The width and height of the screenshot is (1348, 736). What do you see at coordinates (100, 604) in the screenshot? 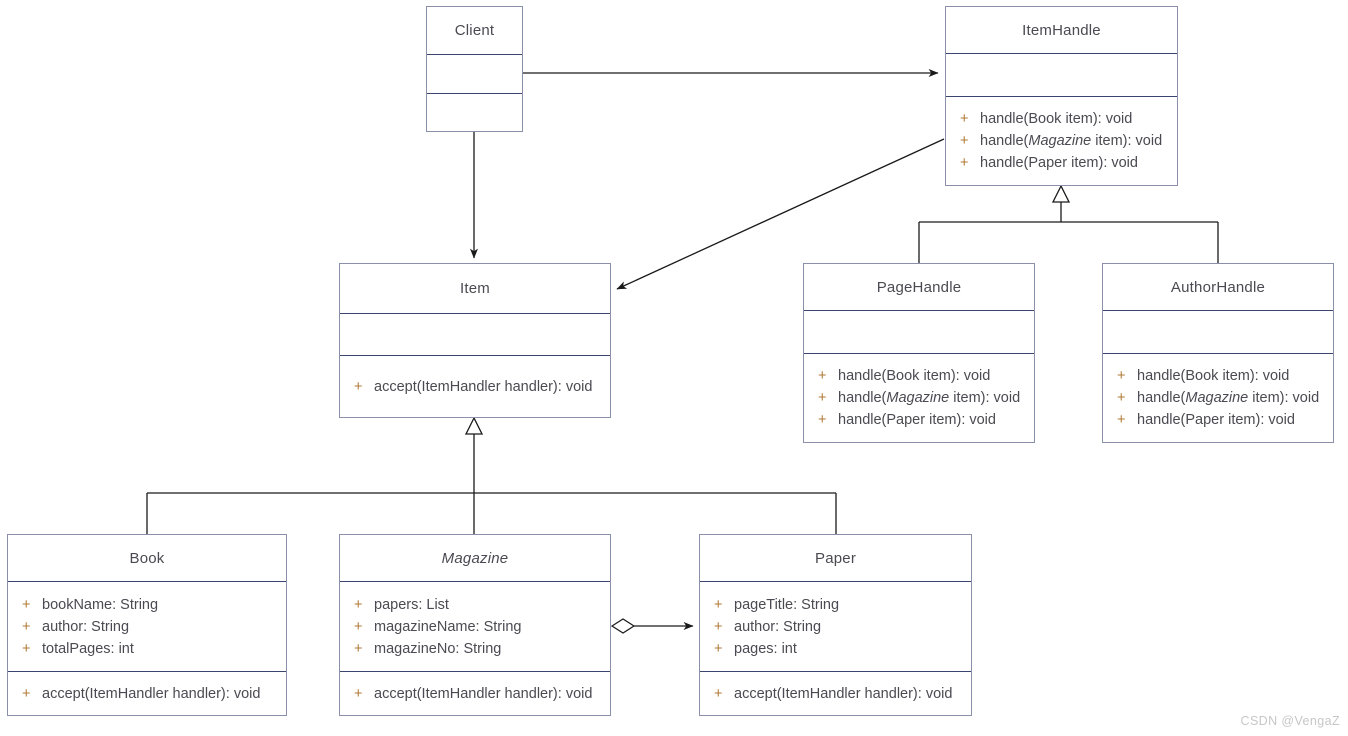
I see `attribute-signature: bookName: String` at bounding box center [100, 604].